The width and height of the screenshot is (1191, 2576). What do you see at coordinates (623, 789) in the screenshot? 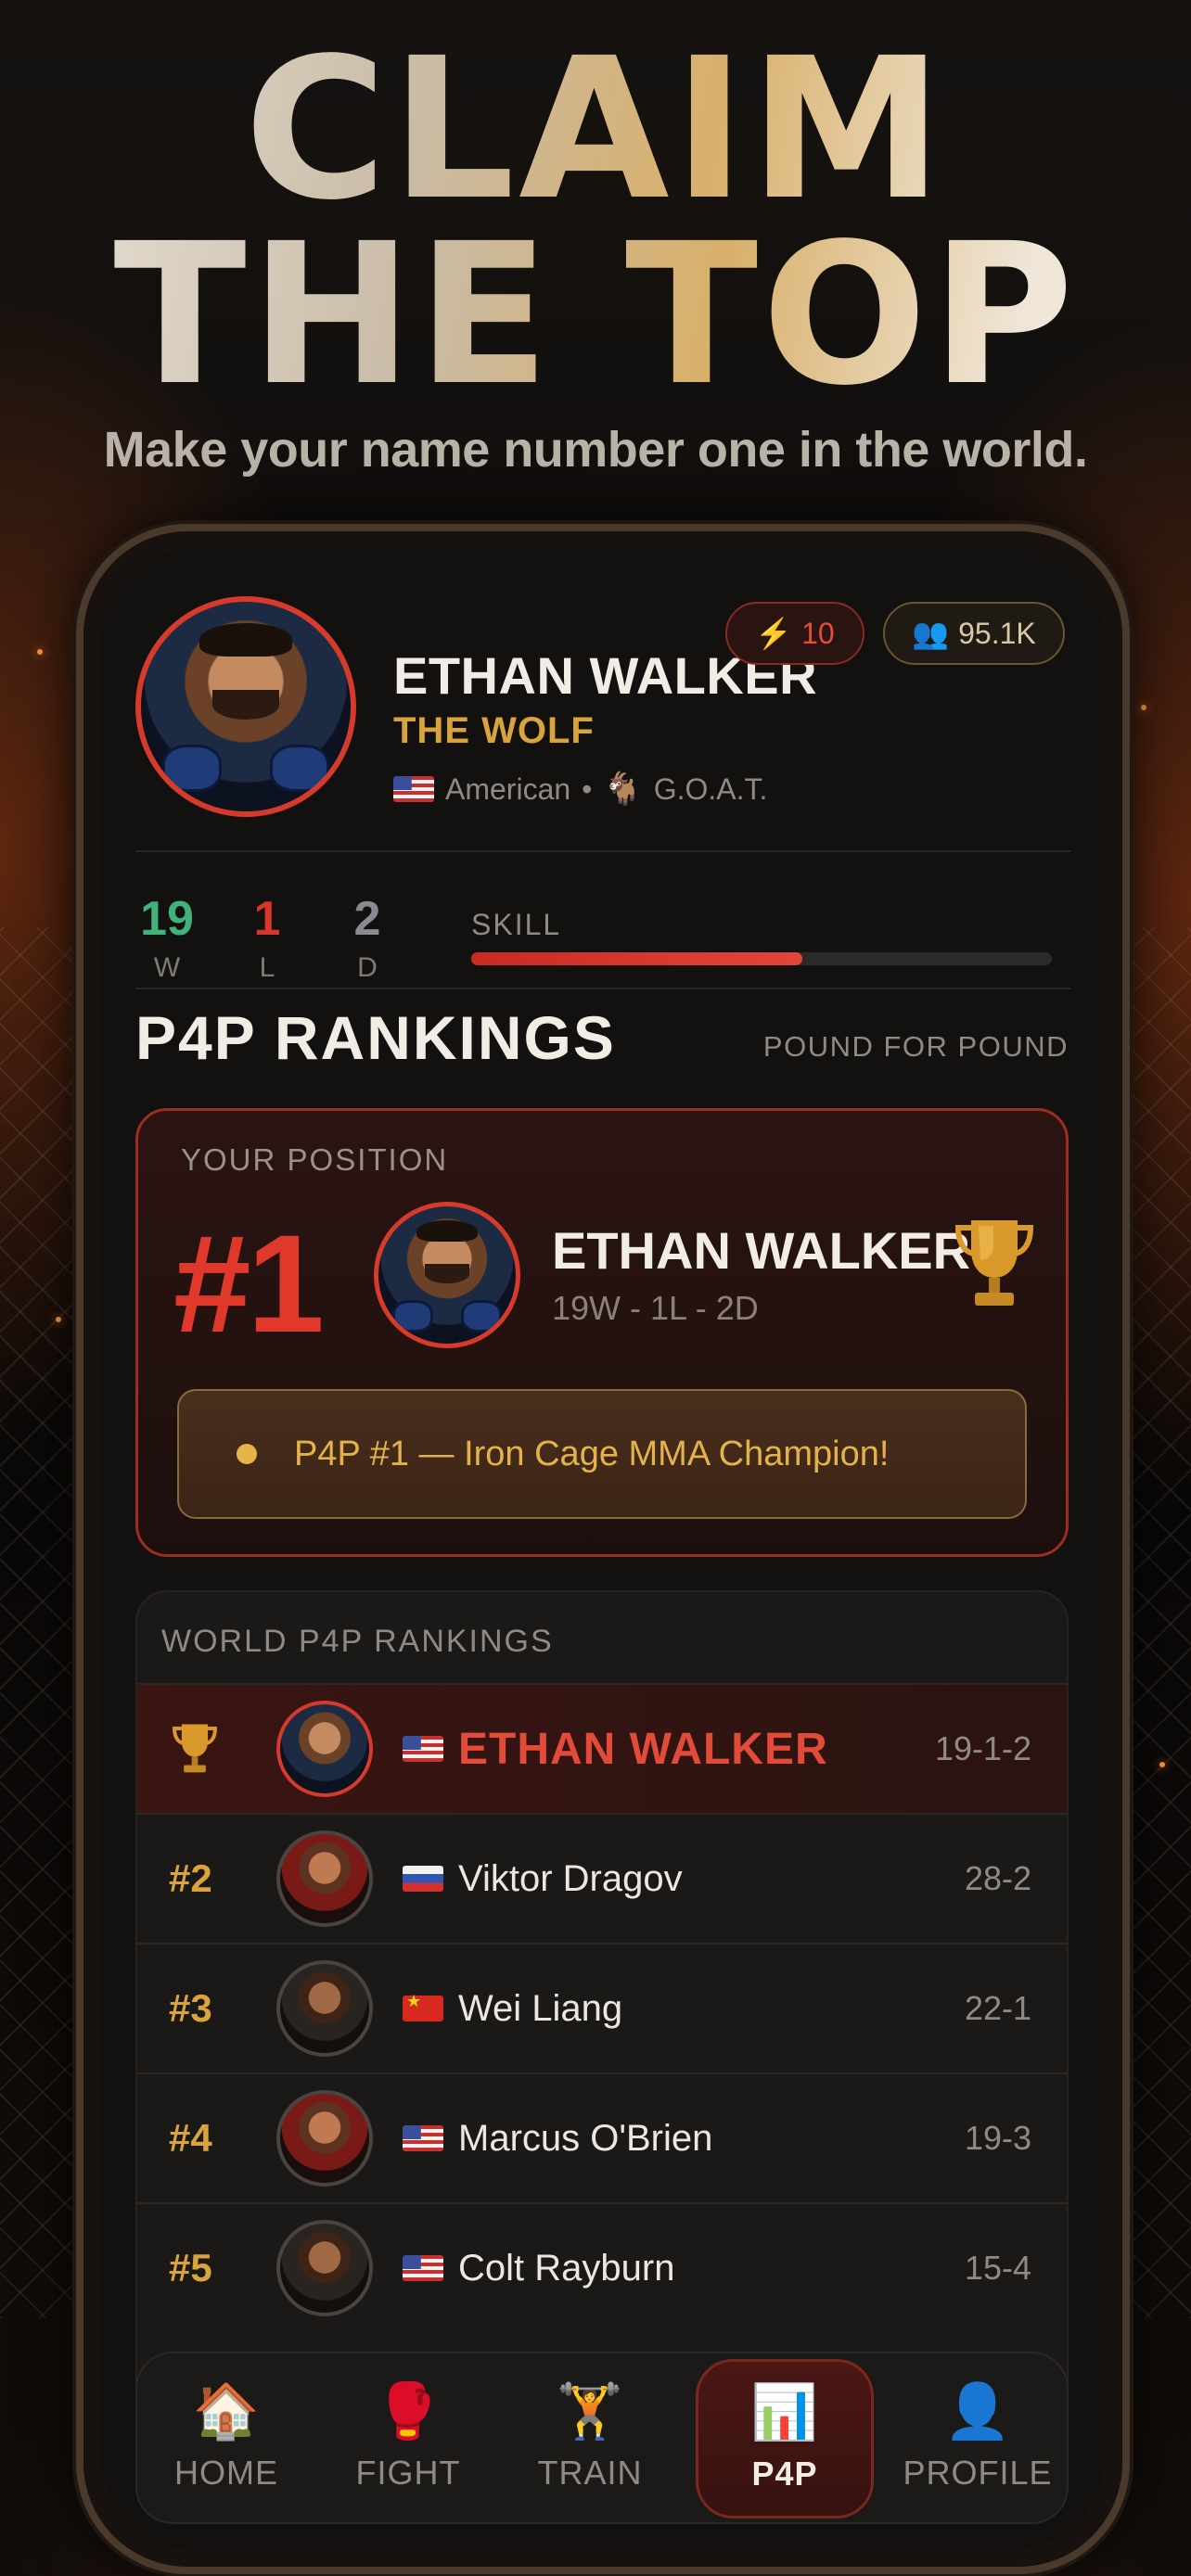
I see `goat-icon: 🐐` at bounding box center [623, 789].